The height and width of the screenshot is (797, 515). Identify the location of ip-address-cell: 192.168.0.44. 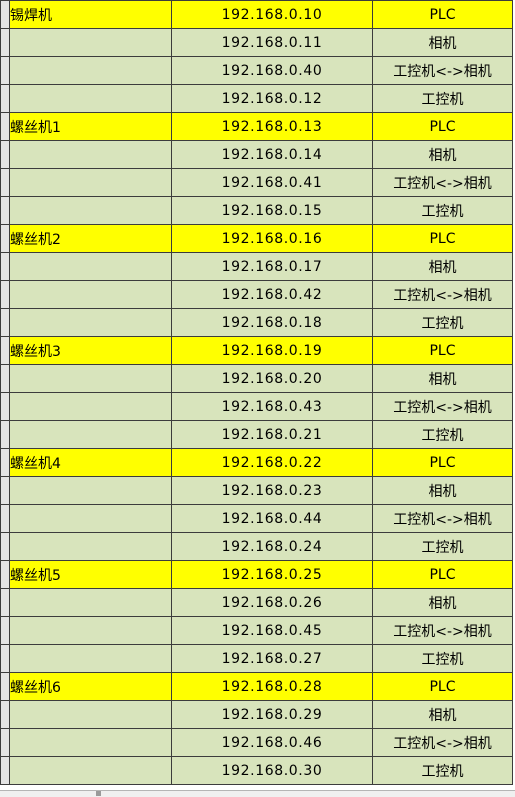
(272, 518).